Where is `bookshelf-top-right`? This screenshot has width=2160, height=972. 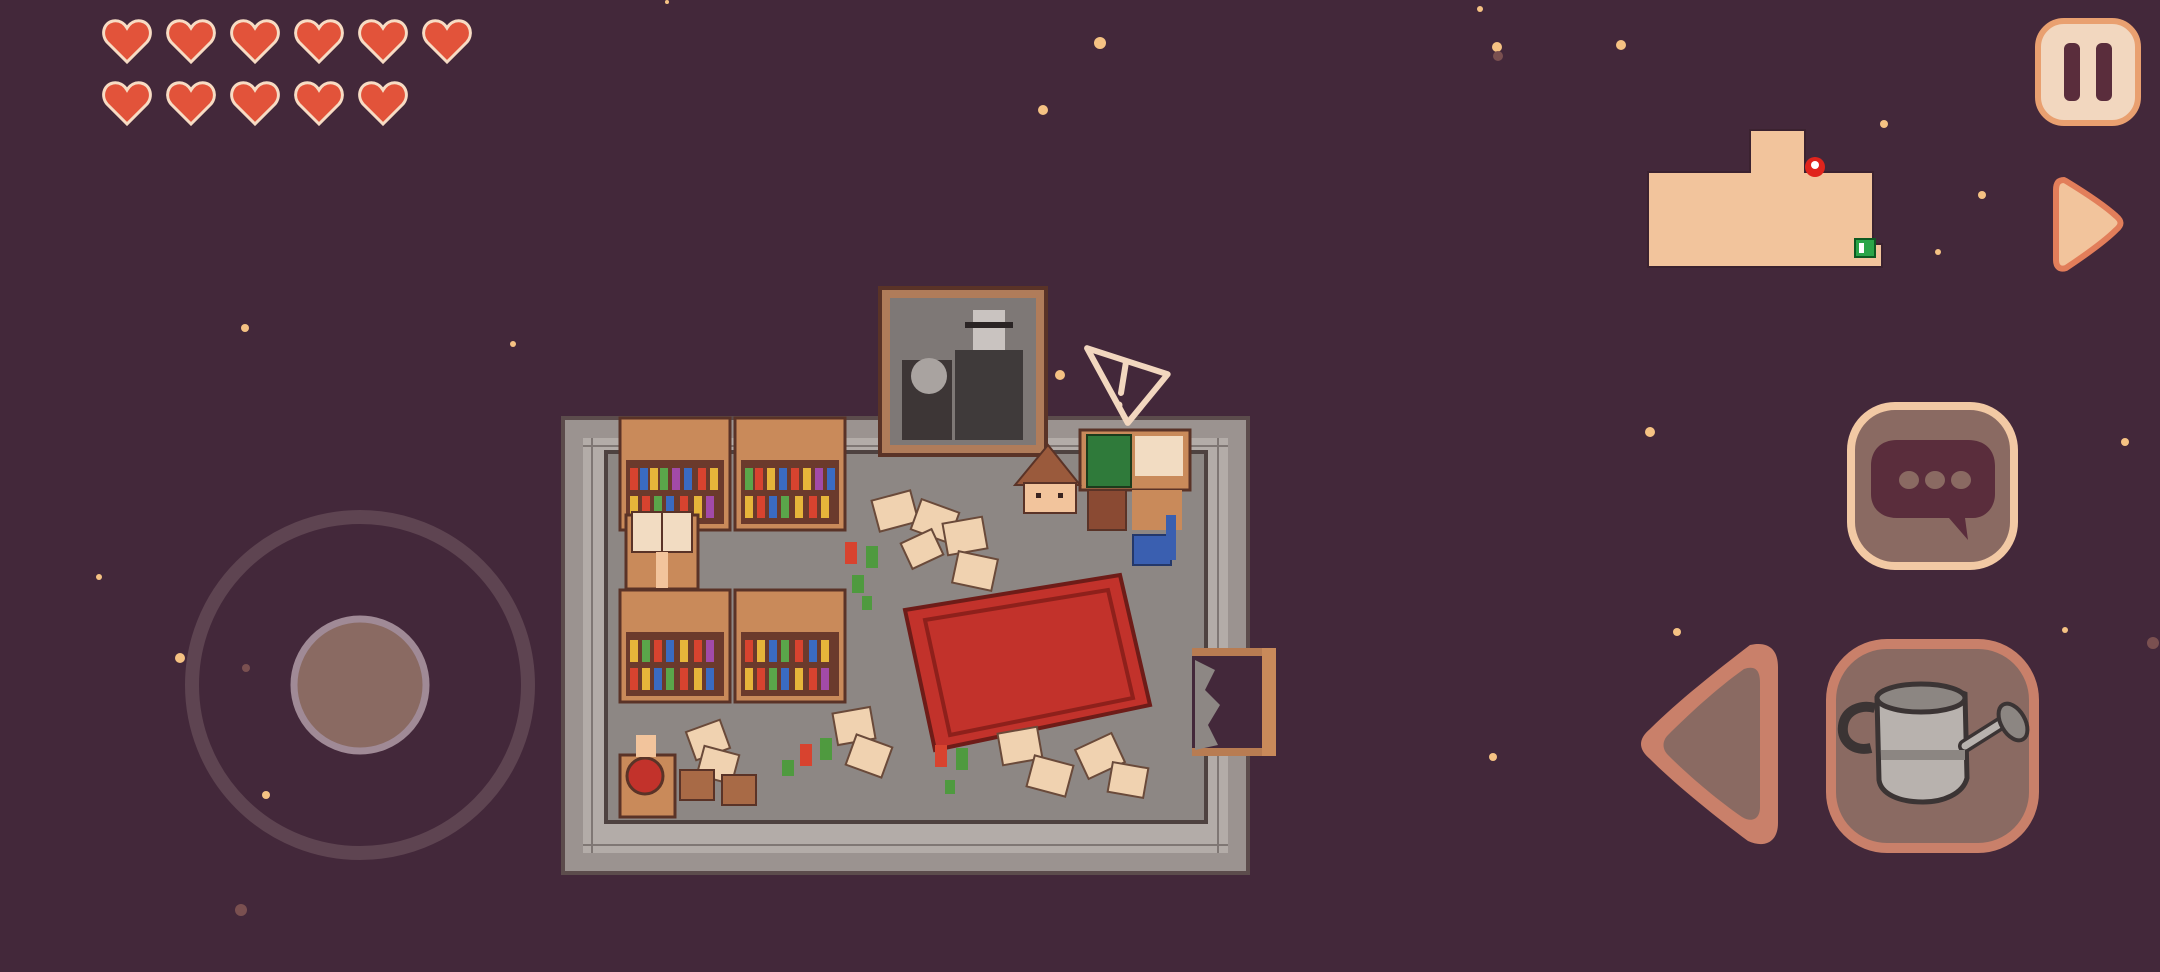
bookshelf-top-right is located at coordinates (790, 474).